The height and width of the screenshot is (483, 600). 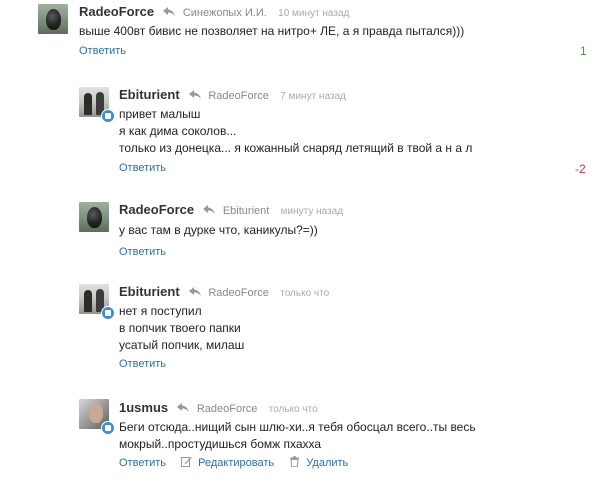 I want to click on comment-text: у вас там в дурке что, каникулы?=)), so click(x=218, y=230).